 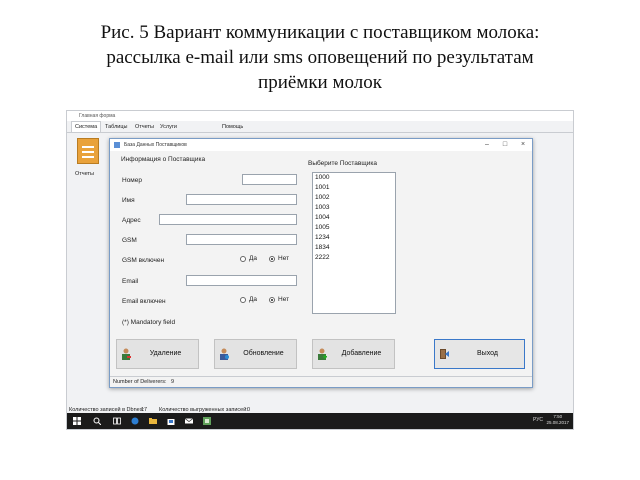 What do you see at coordinates (272, 259) in the screenshot?
I see `gsm-no-radio` at bounding box center [272, 259].